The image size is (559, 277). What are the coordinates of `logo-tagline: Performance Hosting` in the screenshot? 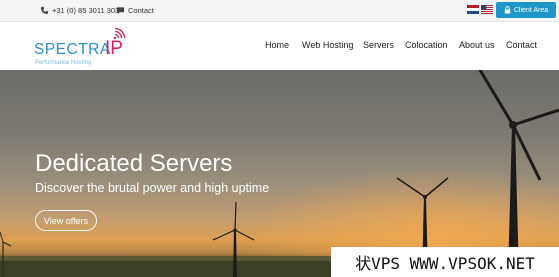 It's located at (63, 63).